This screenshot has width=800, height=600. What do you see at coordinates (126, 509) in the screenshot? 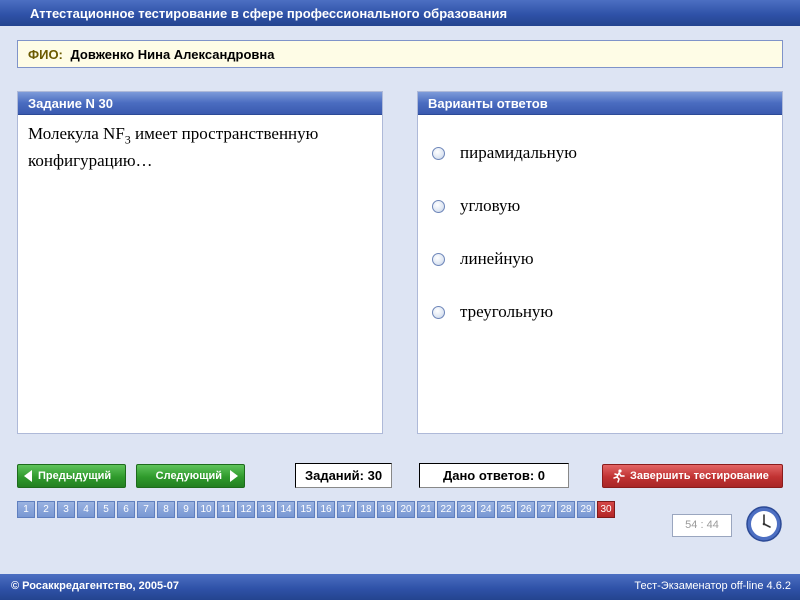
I see `page-button-6: 6` at bounding box center [126, 509].